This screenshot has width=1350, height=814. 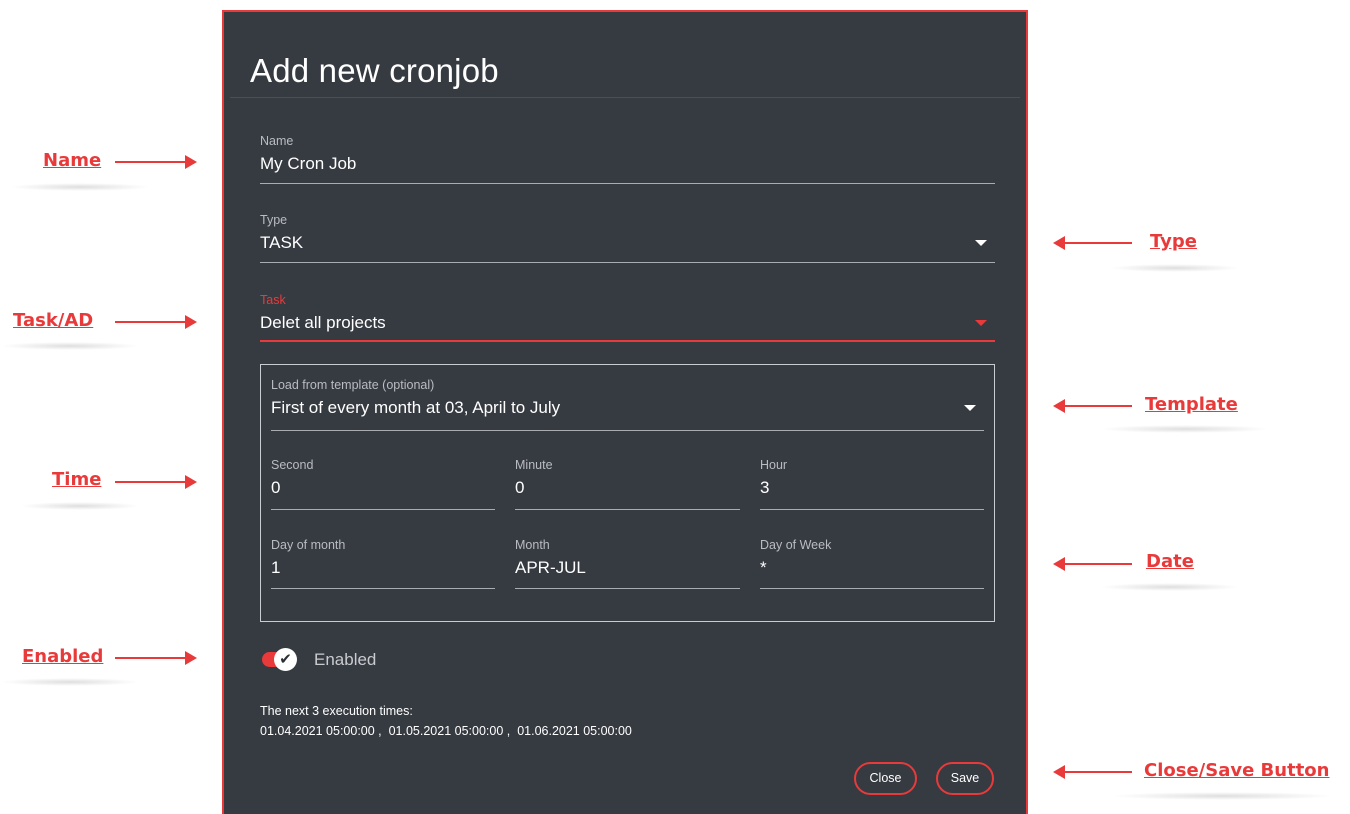 What do you see at coordinates (281, 243) in the screenshot?
I see `type-value: TASK` at bounding box center [281, 243].